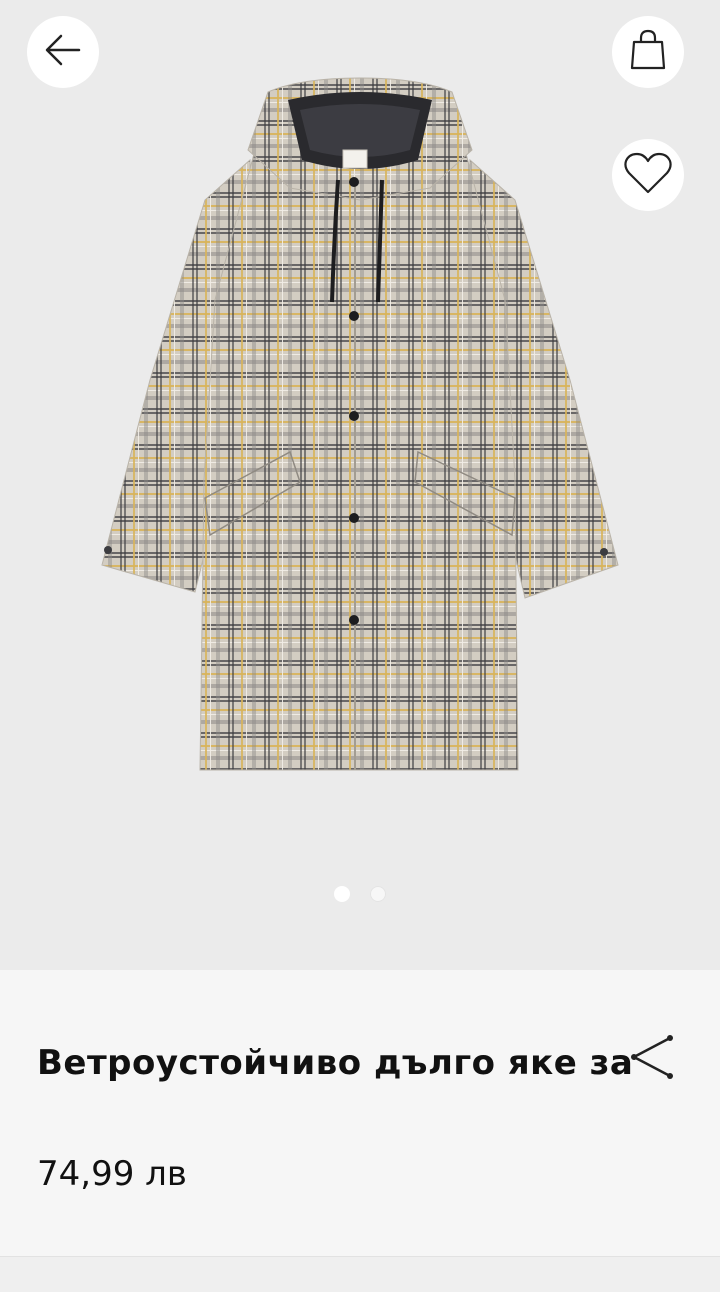 This screenshot has height=1292, width=720. Describe the element at coordinates (360, 1274) in the screenshot. I see `bottom-action-bar` at that location.